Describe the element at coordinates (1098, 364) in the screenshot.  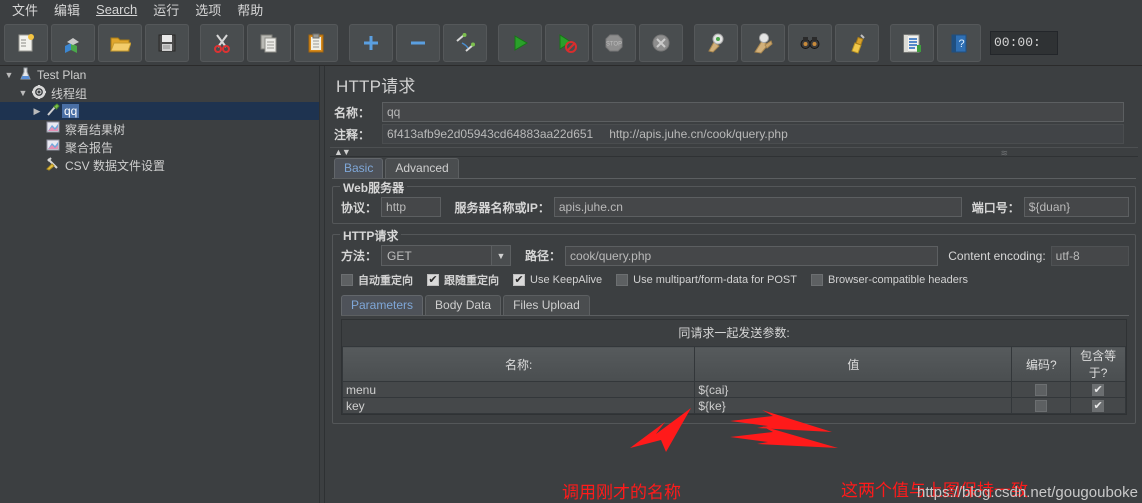
I see `column-header-include-equals: 包含等于?` at that location.